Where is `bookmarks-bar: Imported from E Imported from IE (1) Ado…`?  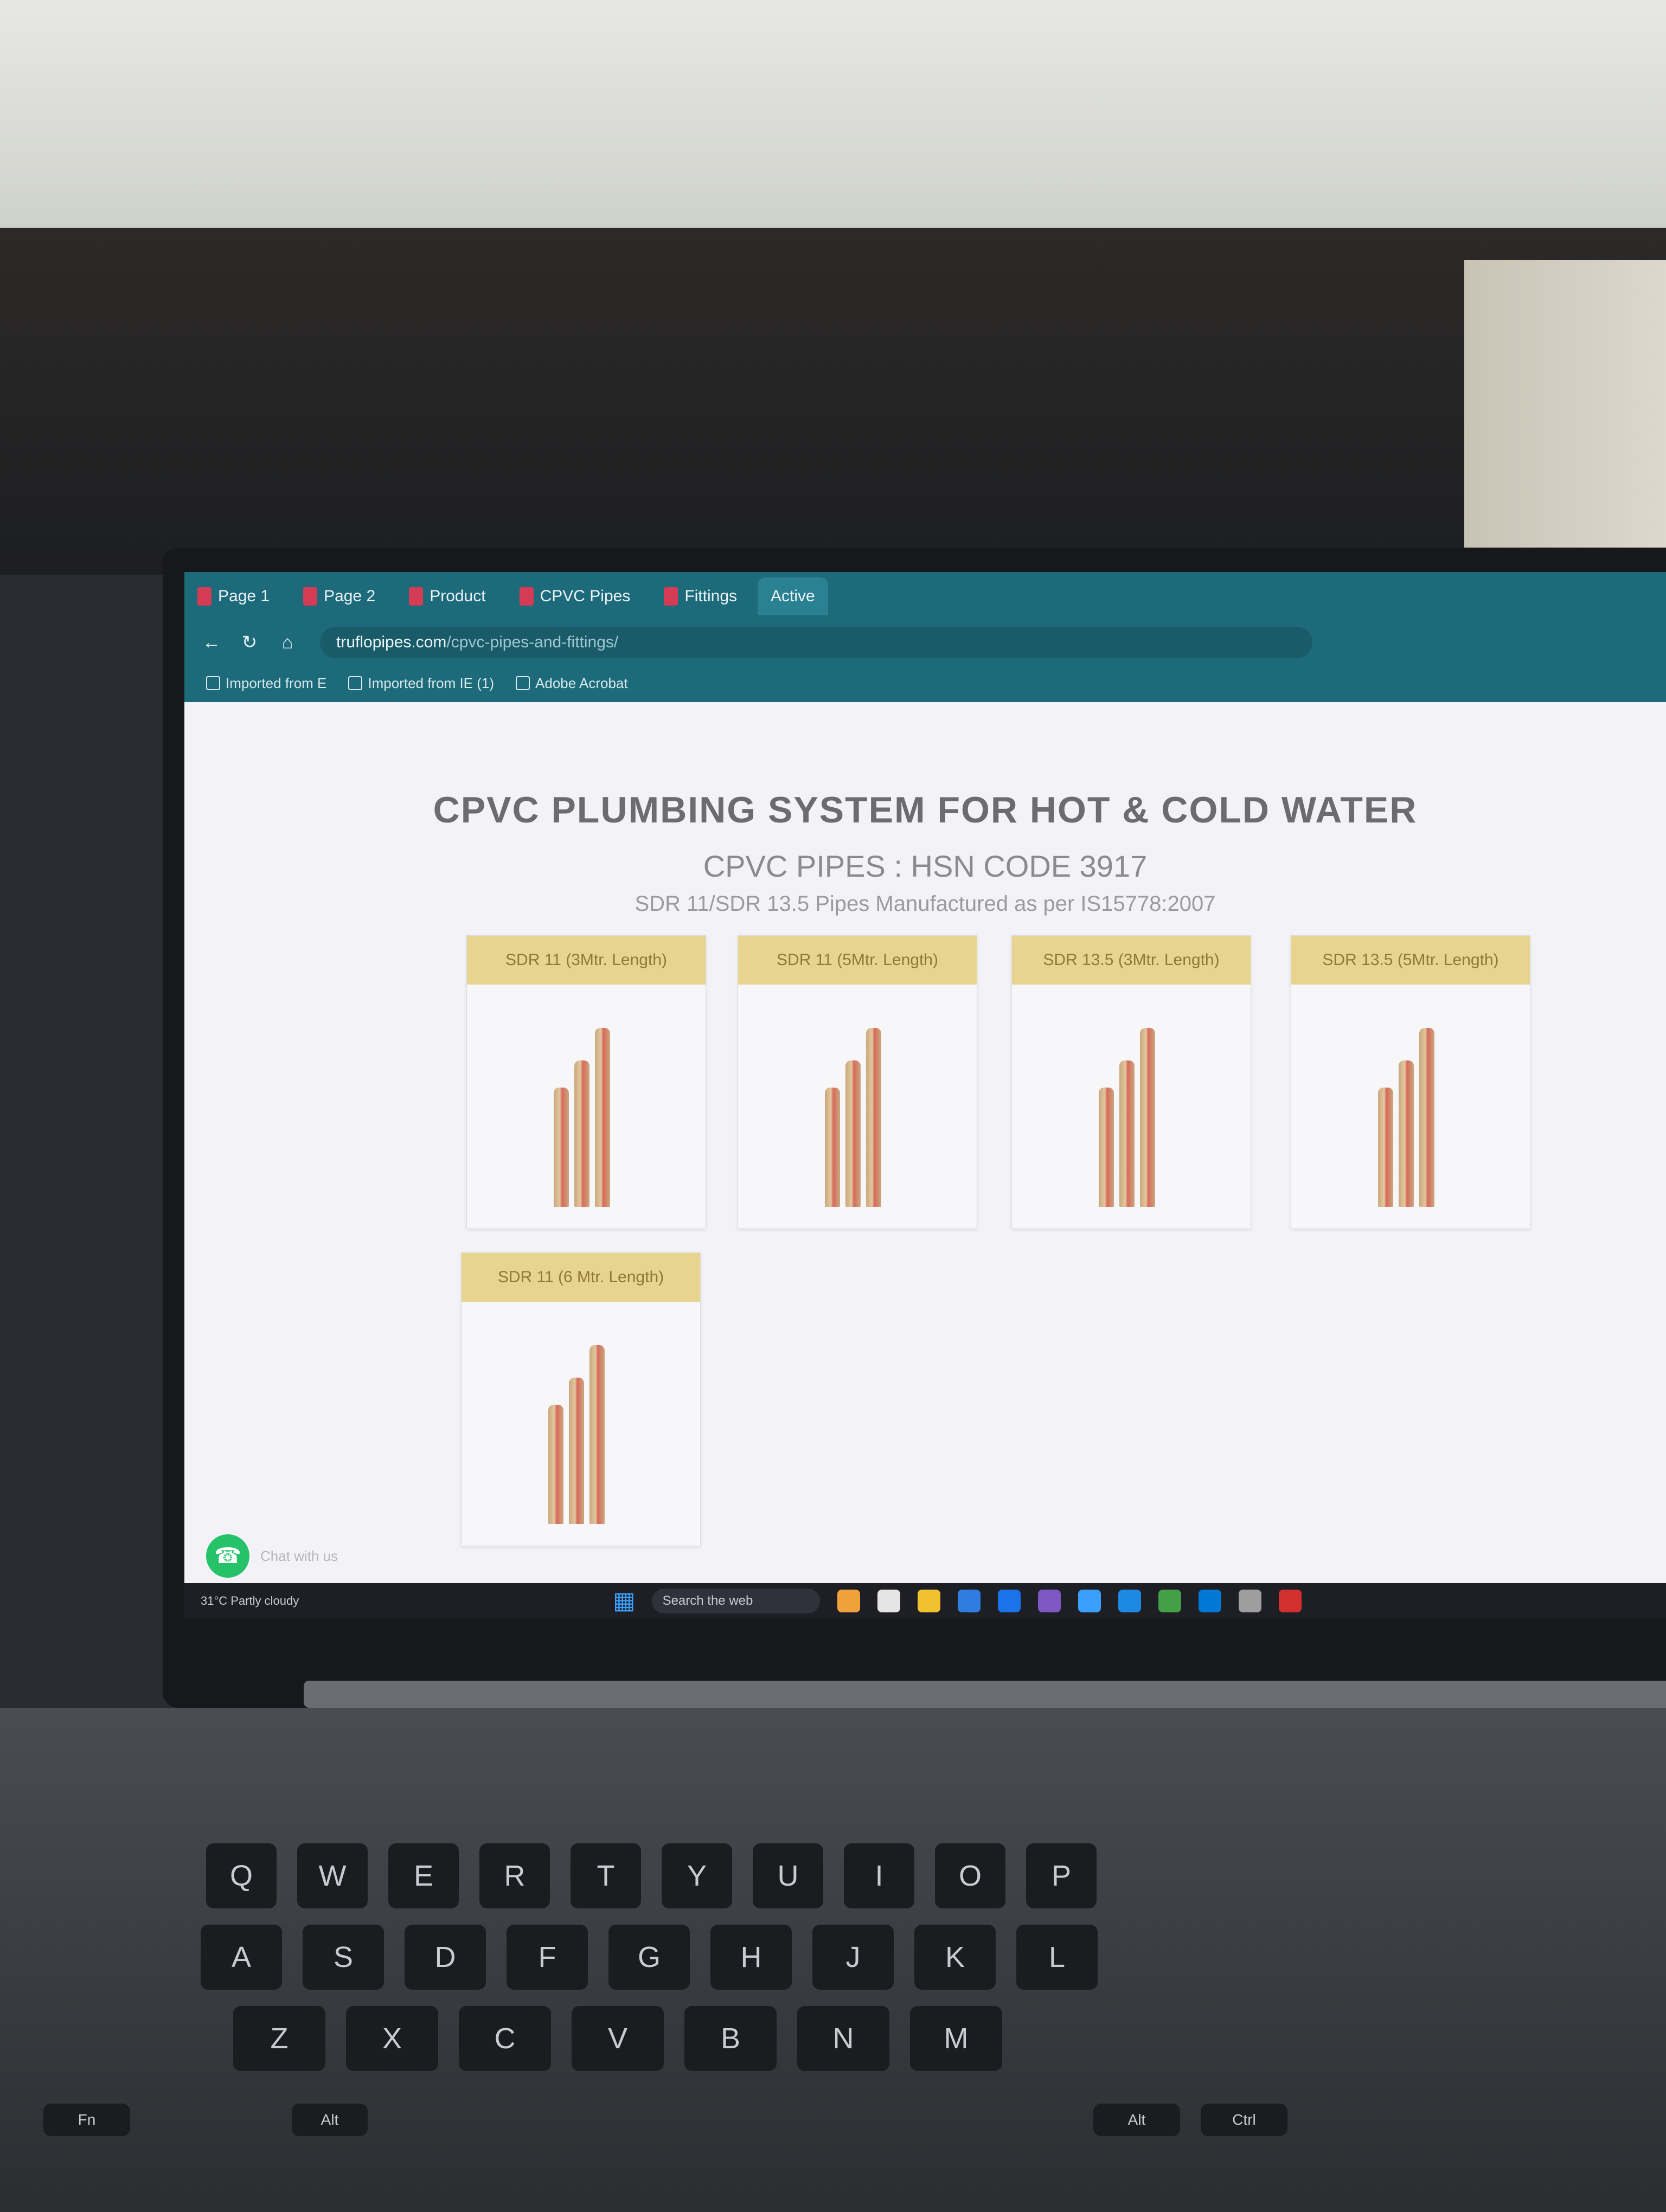
bookmarks-bar: Imported from E Imported from IE (1) Ado… is located at coordinates (925, 683).